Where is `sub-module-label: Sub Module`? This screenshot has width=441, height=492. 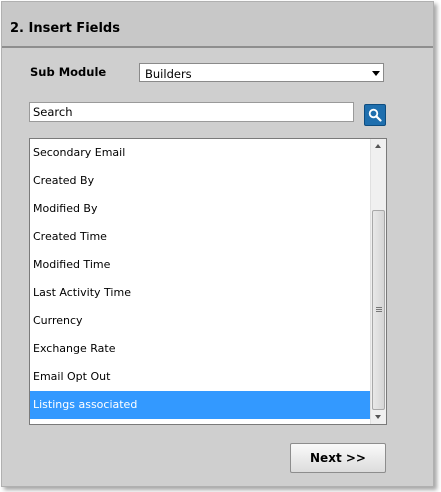
sub-module-label: Sub Module is located at coordinates (68, 72).